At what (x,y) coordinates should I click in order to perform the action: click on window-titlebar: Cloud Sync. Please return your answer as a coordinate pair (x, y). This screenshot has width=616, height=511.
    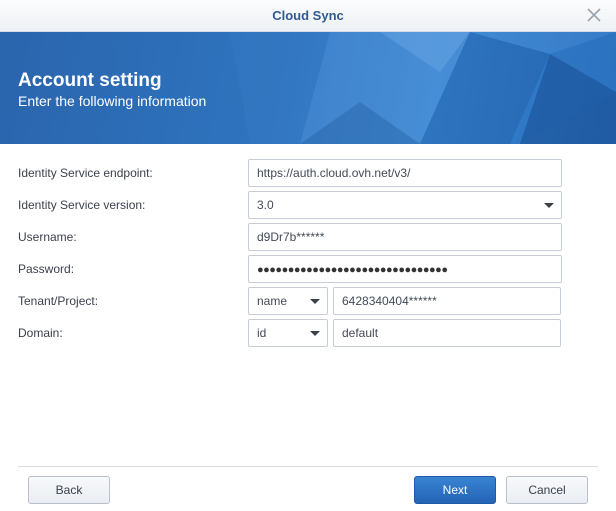
    Looking at the image, I should click on (308, 16).